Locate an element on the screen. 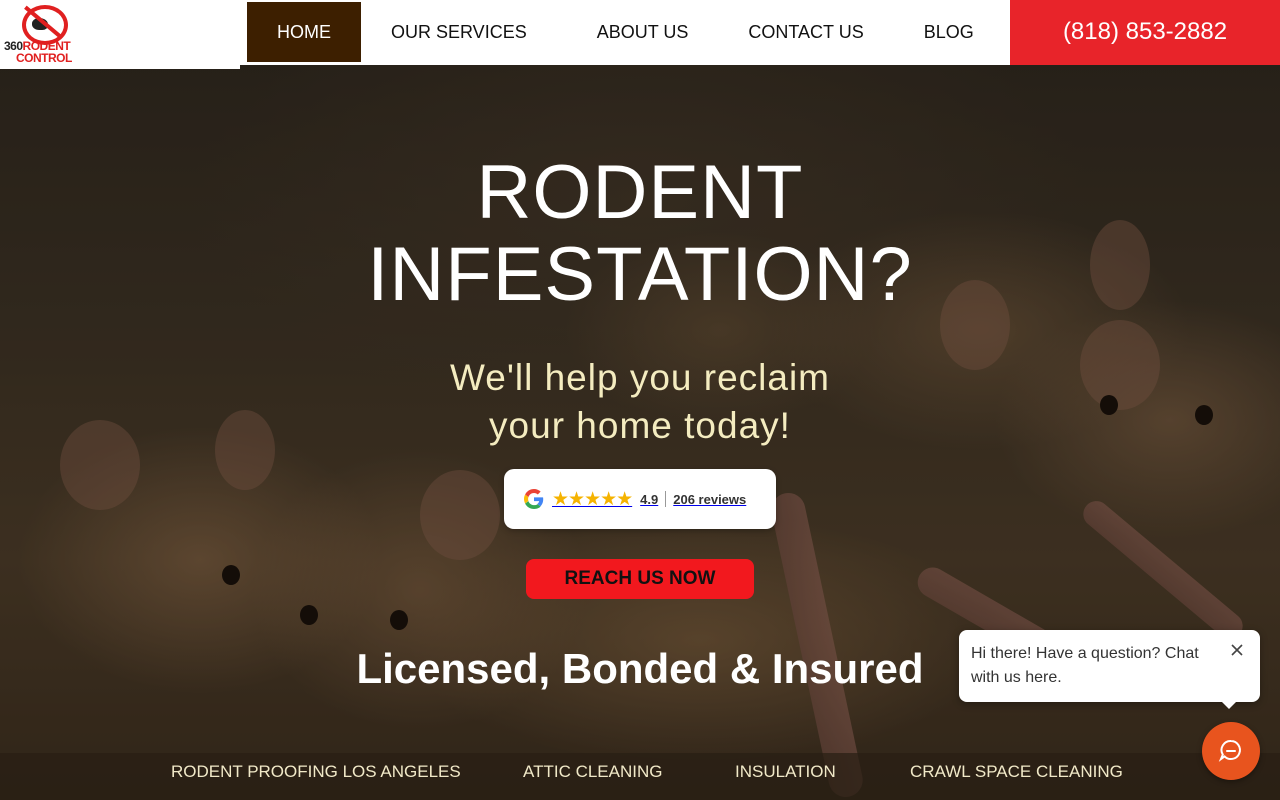  licensed-bonded-insured-text: Licensed, Bonded & Insured is located at coordinates (640, 668).